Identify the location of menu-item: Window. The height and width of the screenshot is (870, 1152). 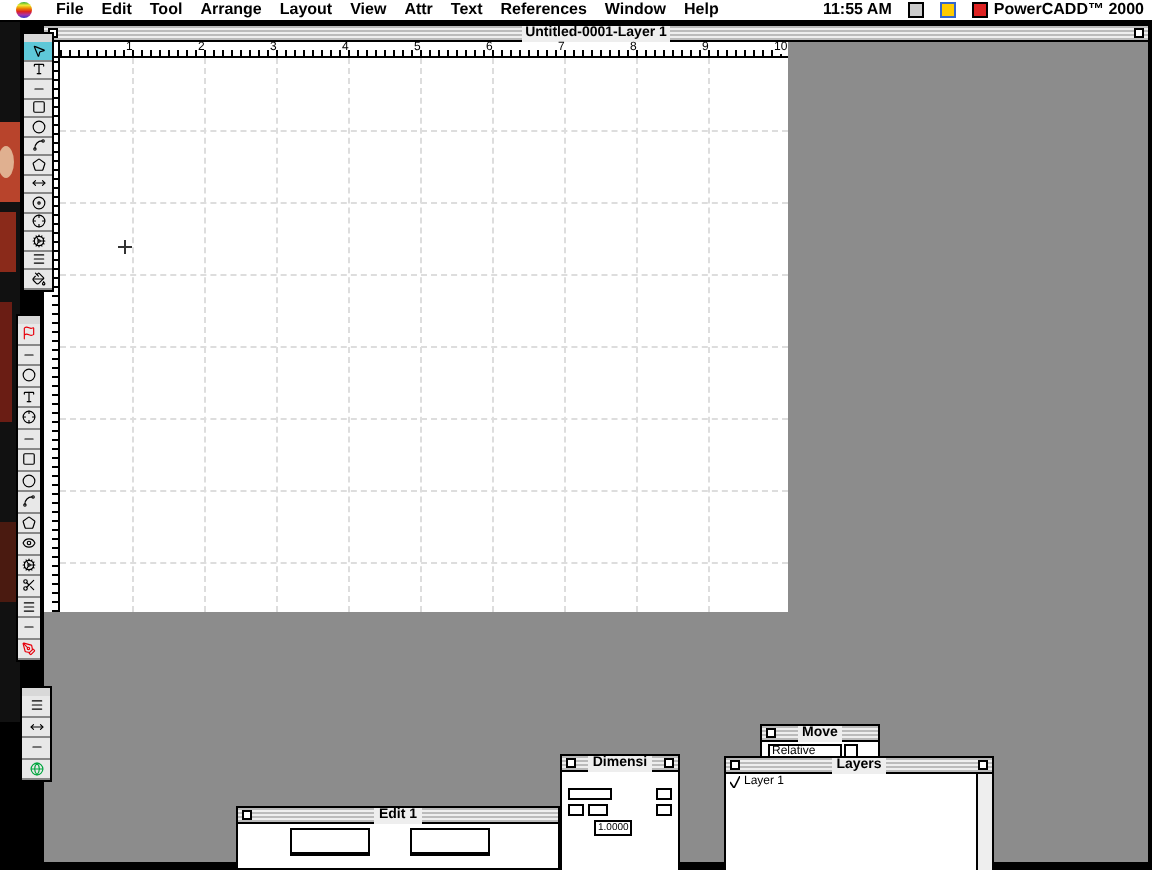
(635, 11).